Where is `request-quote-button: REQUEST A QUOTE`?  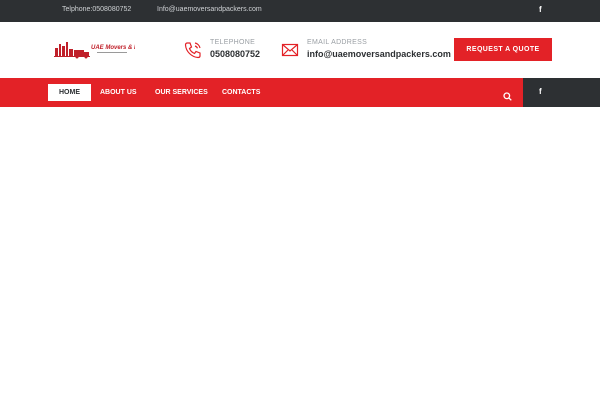
request-quote-button: REQUEST A QUOTE is located at coordinates (503, 49).